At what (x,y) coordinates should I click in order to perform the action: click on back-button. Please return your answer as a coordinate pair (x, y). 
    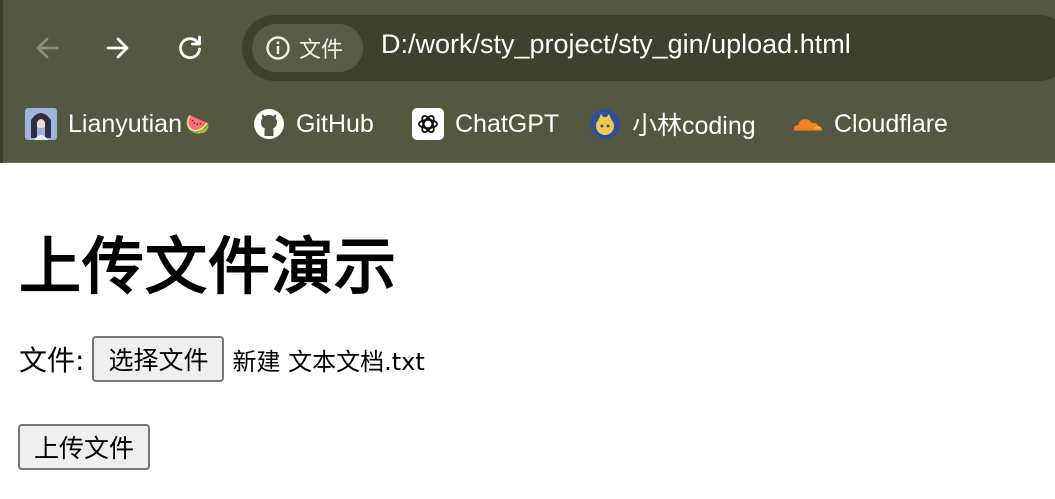
    Looking at the image, I should click on (47, 48).